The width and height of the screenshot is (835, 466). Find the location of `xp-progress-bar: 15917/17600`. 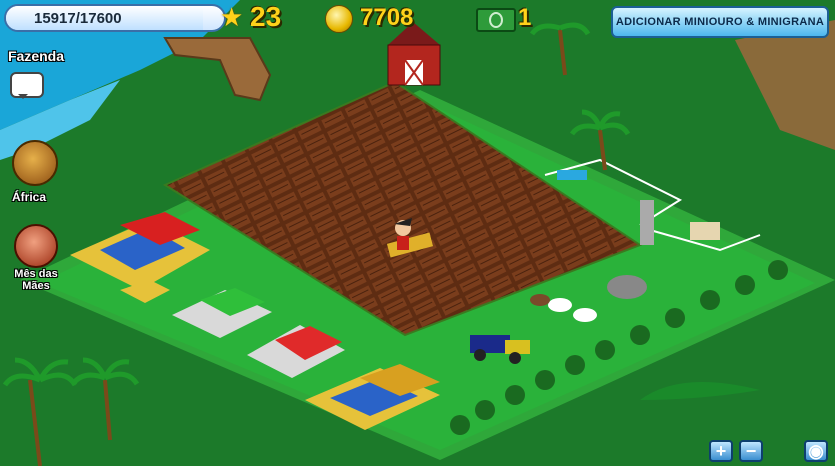

xp-progress-bar: 15917/17600 is located at coordinates (115, 18).